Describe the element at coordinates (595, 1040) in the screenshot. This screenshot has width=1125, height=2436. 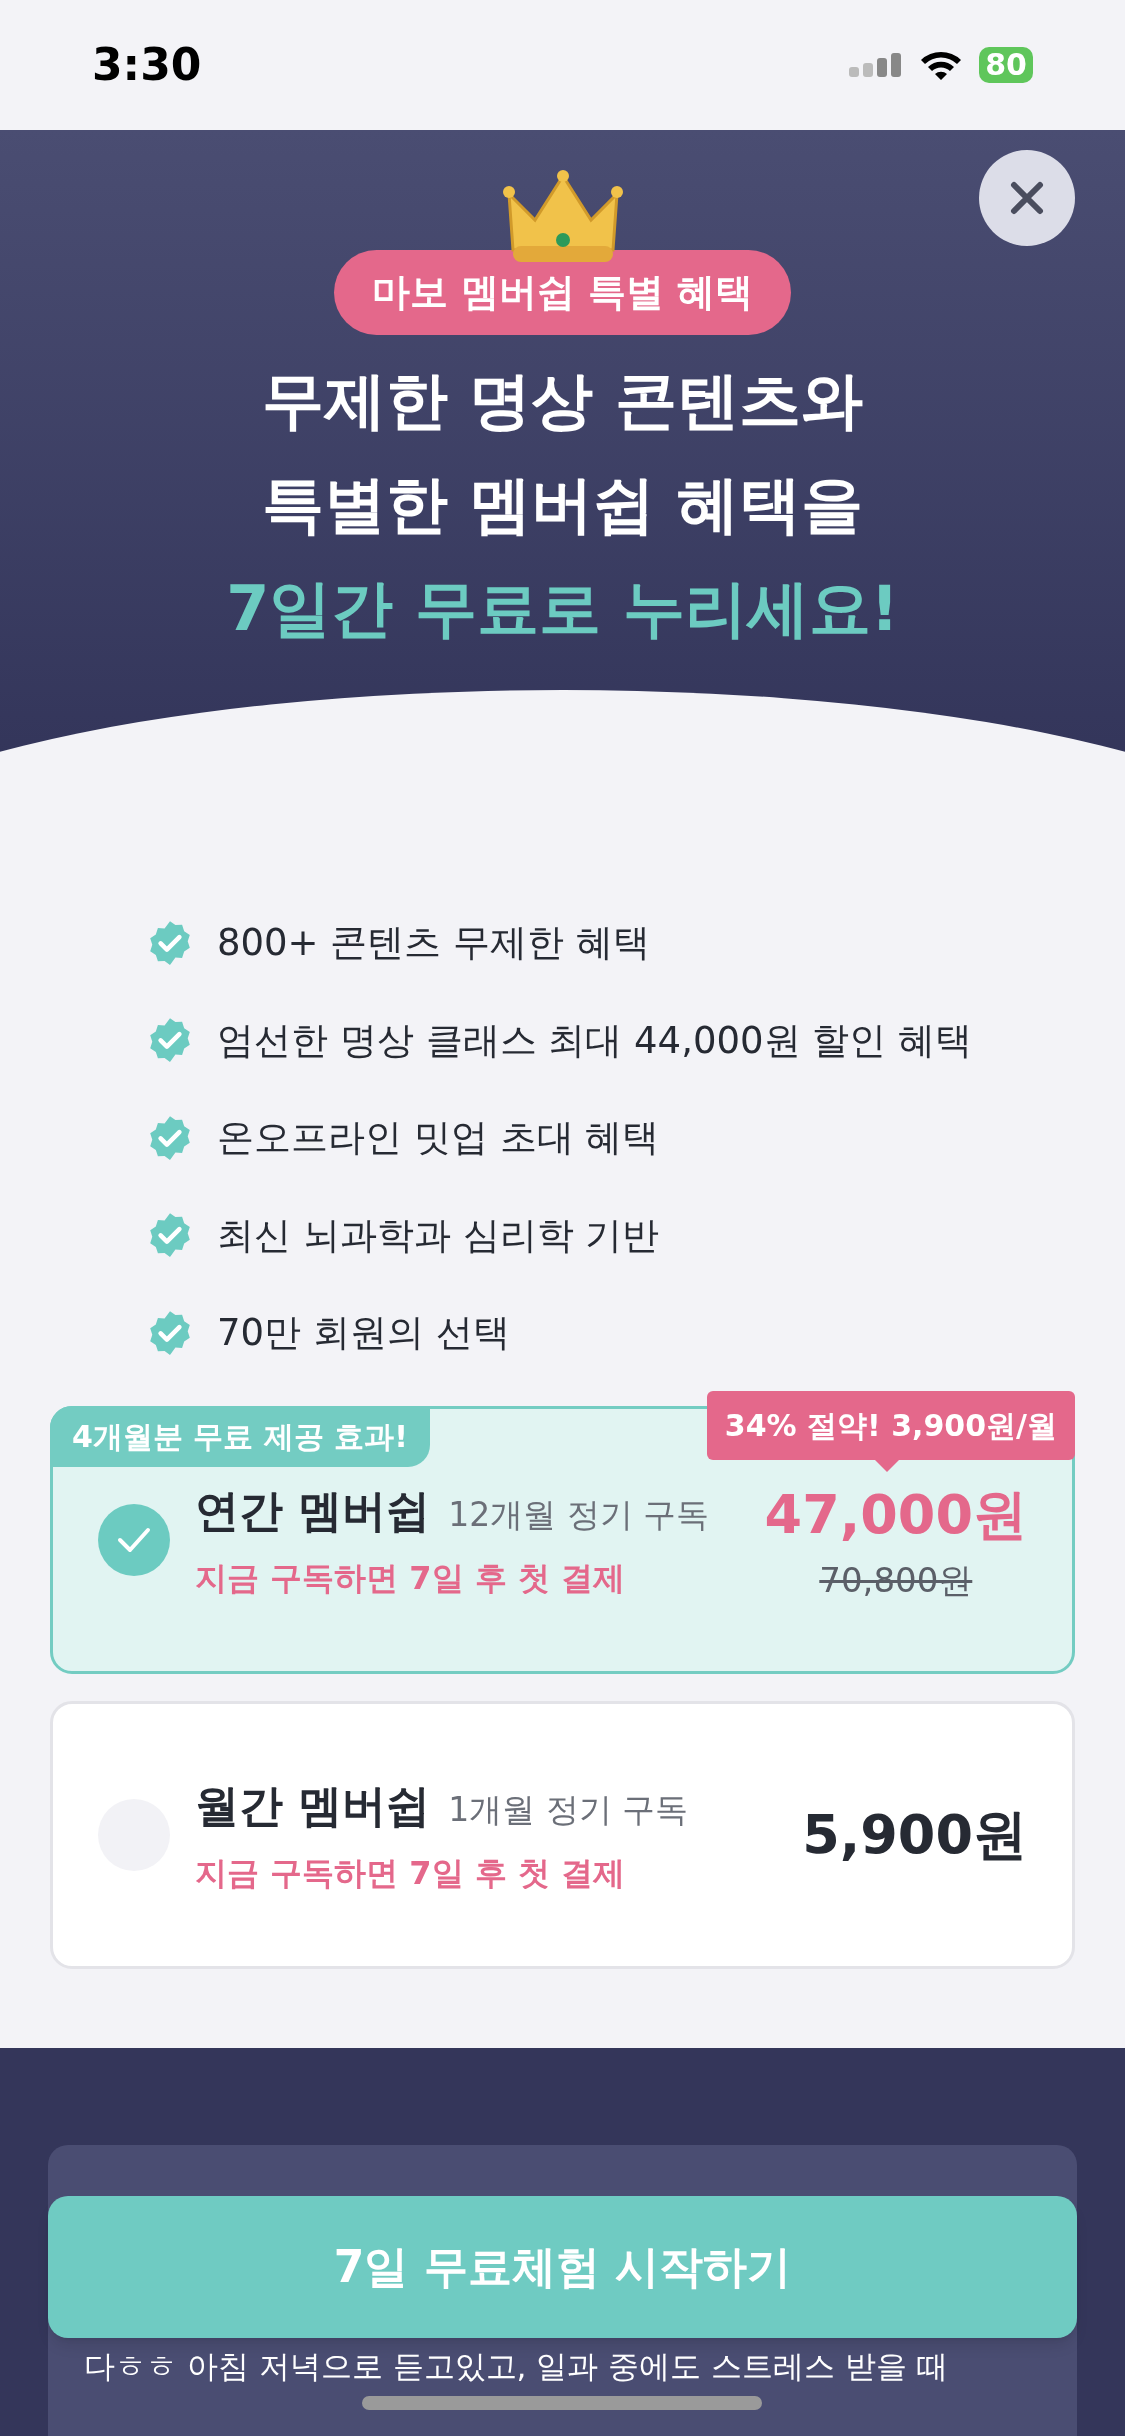
I see `benefit-text: 엄선한 명상 클래스 최대 44,000원 할인 혜택` at that location.